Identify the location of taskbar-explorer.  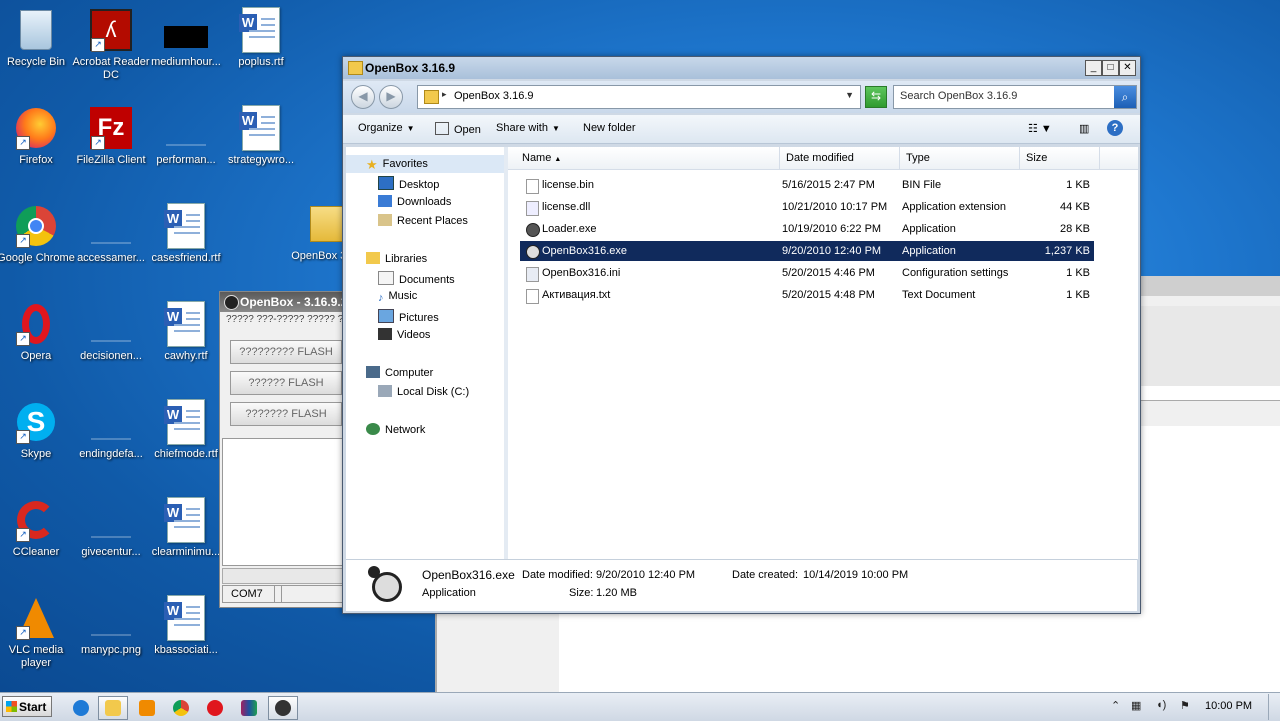
(113, 708).